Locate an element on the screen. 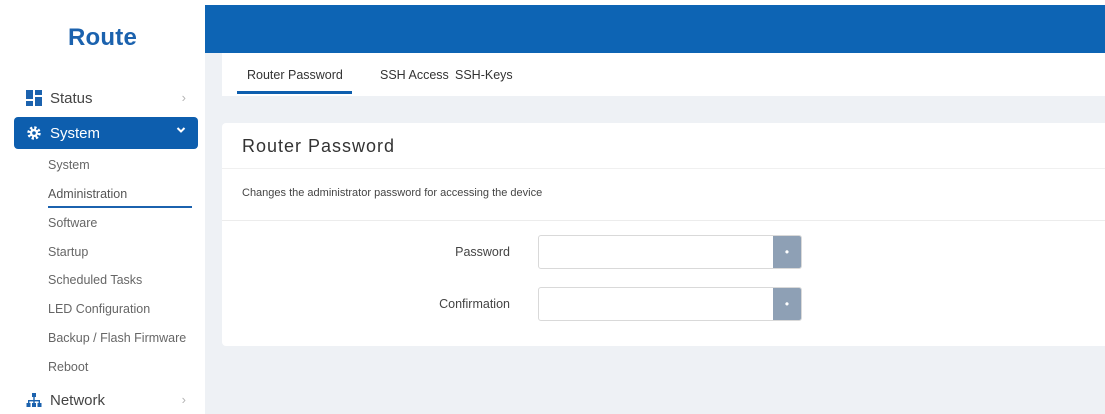 The image size is (1105, 414). confirmation-label: Confirmation is located at coordinates (474, 304).